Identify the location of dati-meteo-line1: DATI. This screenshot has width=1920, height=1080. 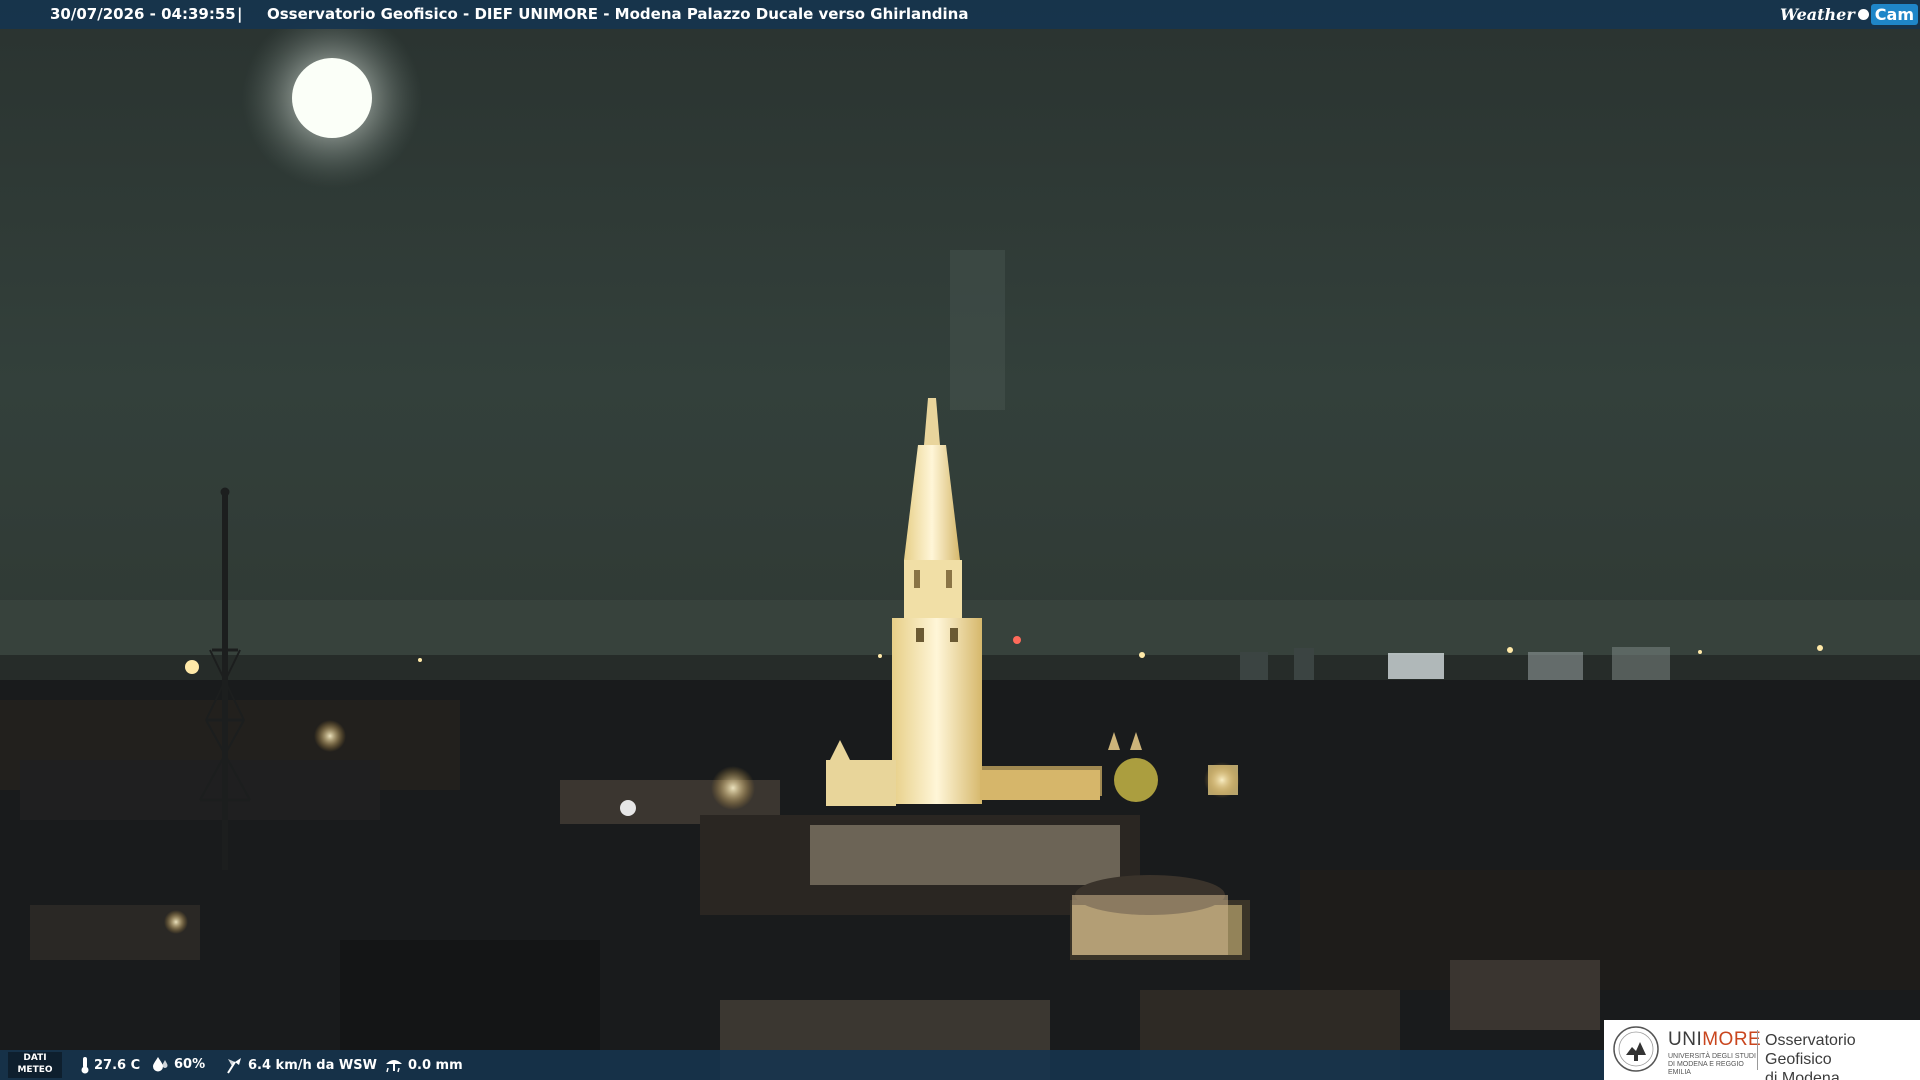
(35, 1058).